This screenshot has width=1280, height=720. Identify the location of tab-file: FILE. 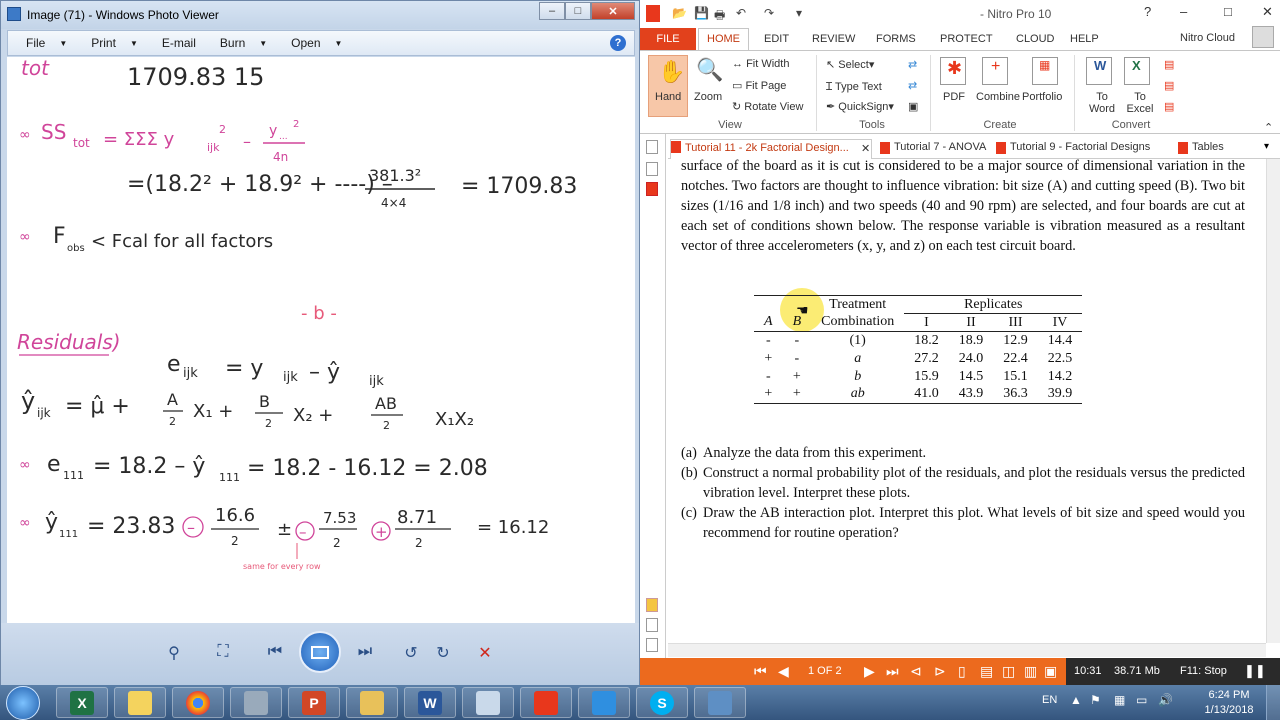
(668, 39).